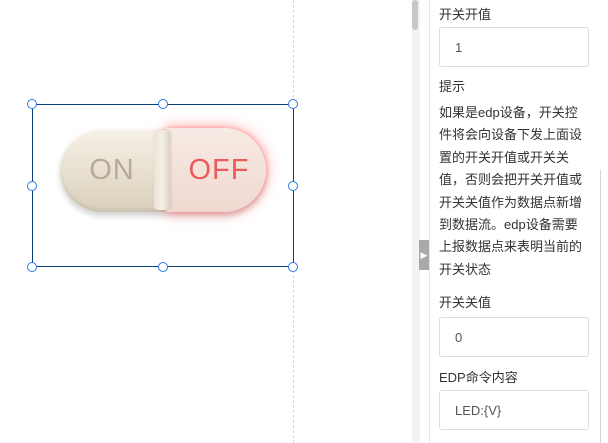 The width and height of the screenshot is (608, 443). I want to click on switch-on-label: ON, so click(112, 169).